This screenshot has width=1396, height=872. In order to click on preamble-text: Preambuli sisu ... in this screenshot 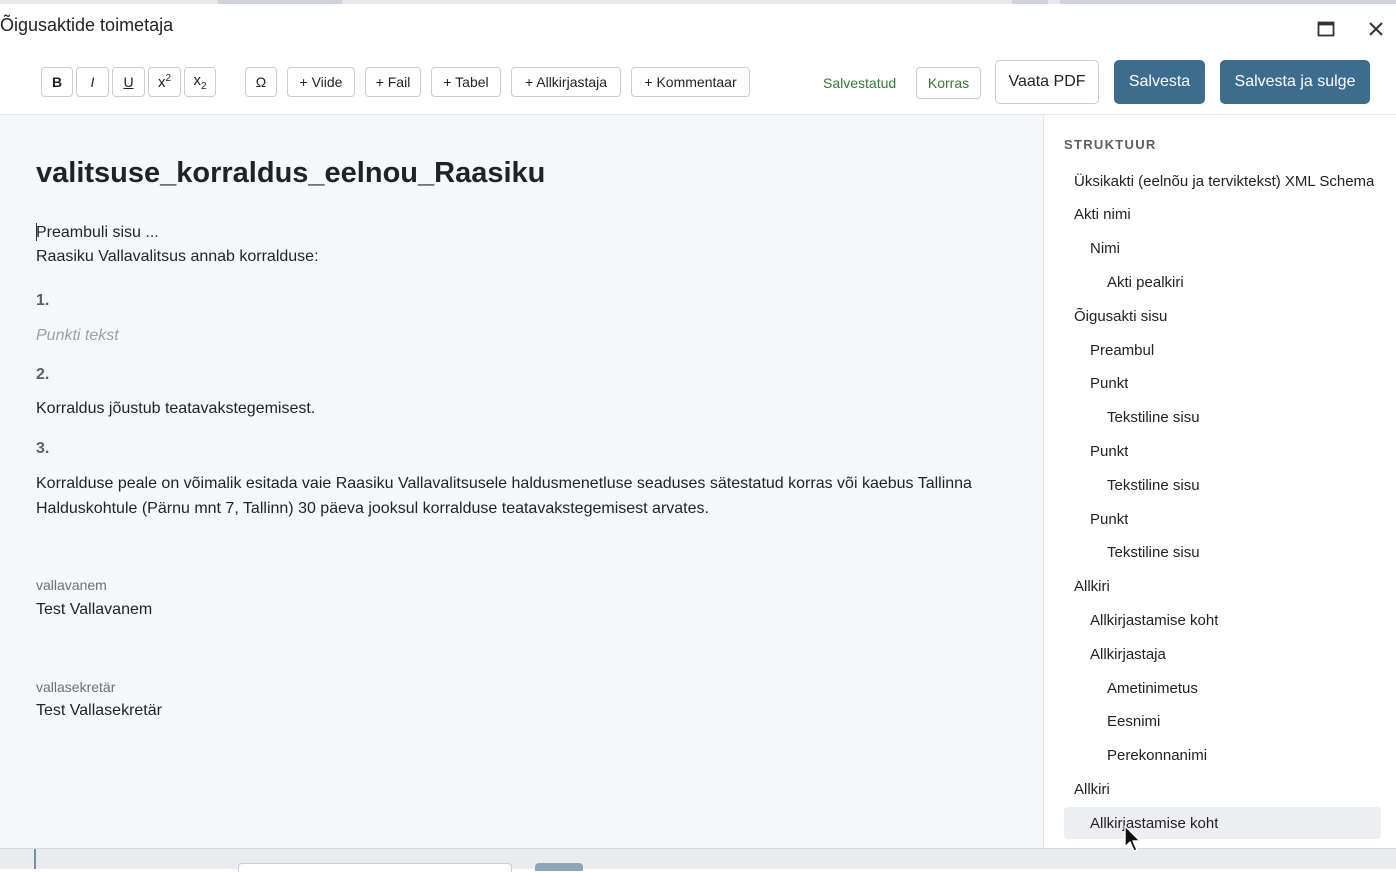, I will do `click(97, 233)`.